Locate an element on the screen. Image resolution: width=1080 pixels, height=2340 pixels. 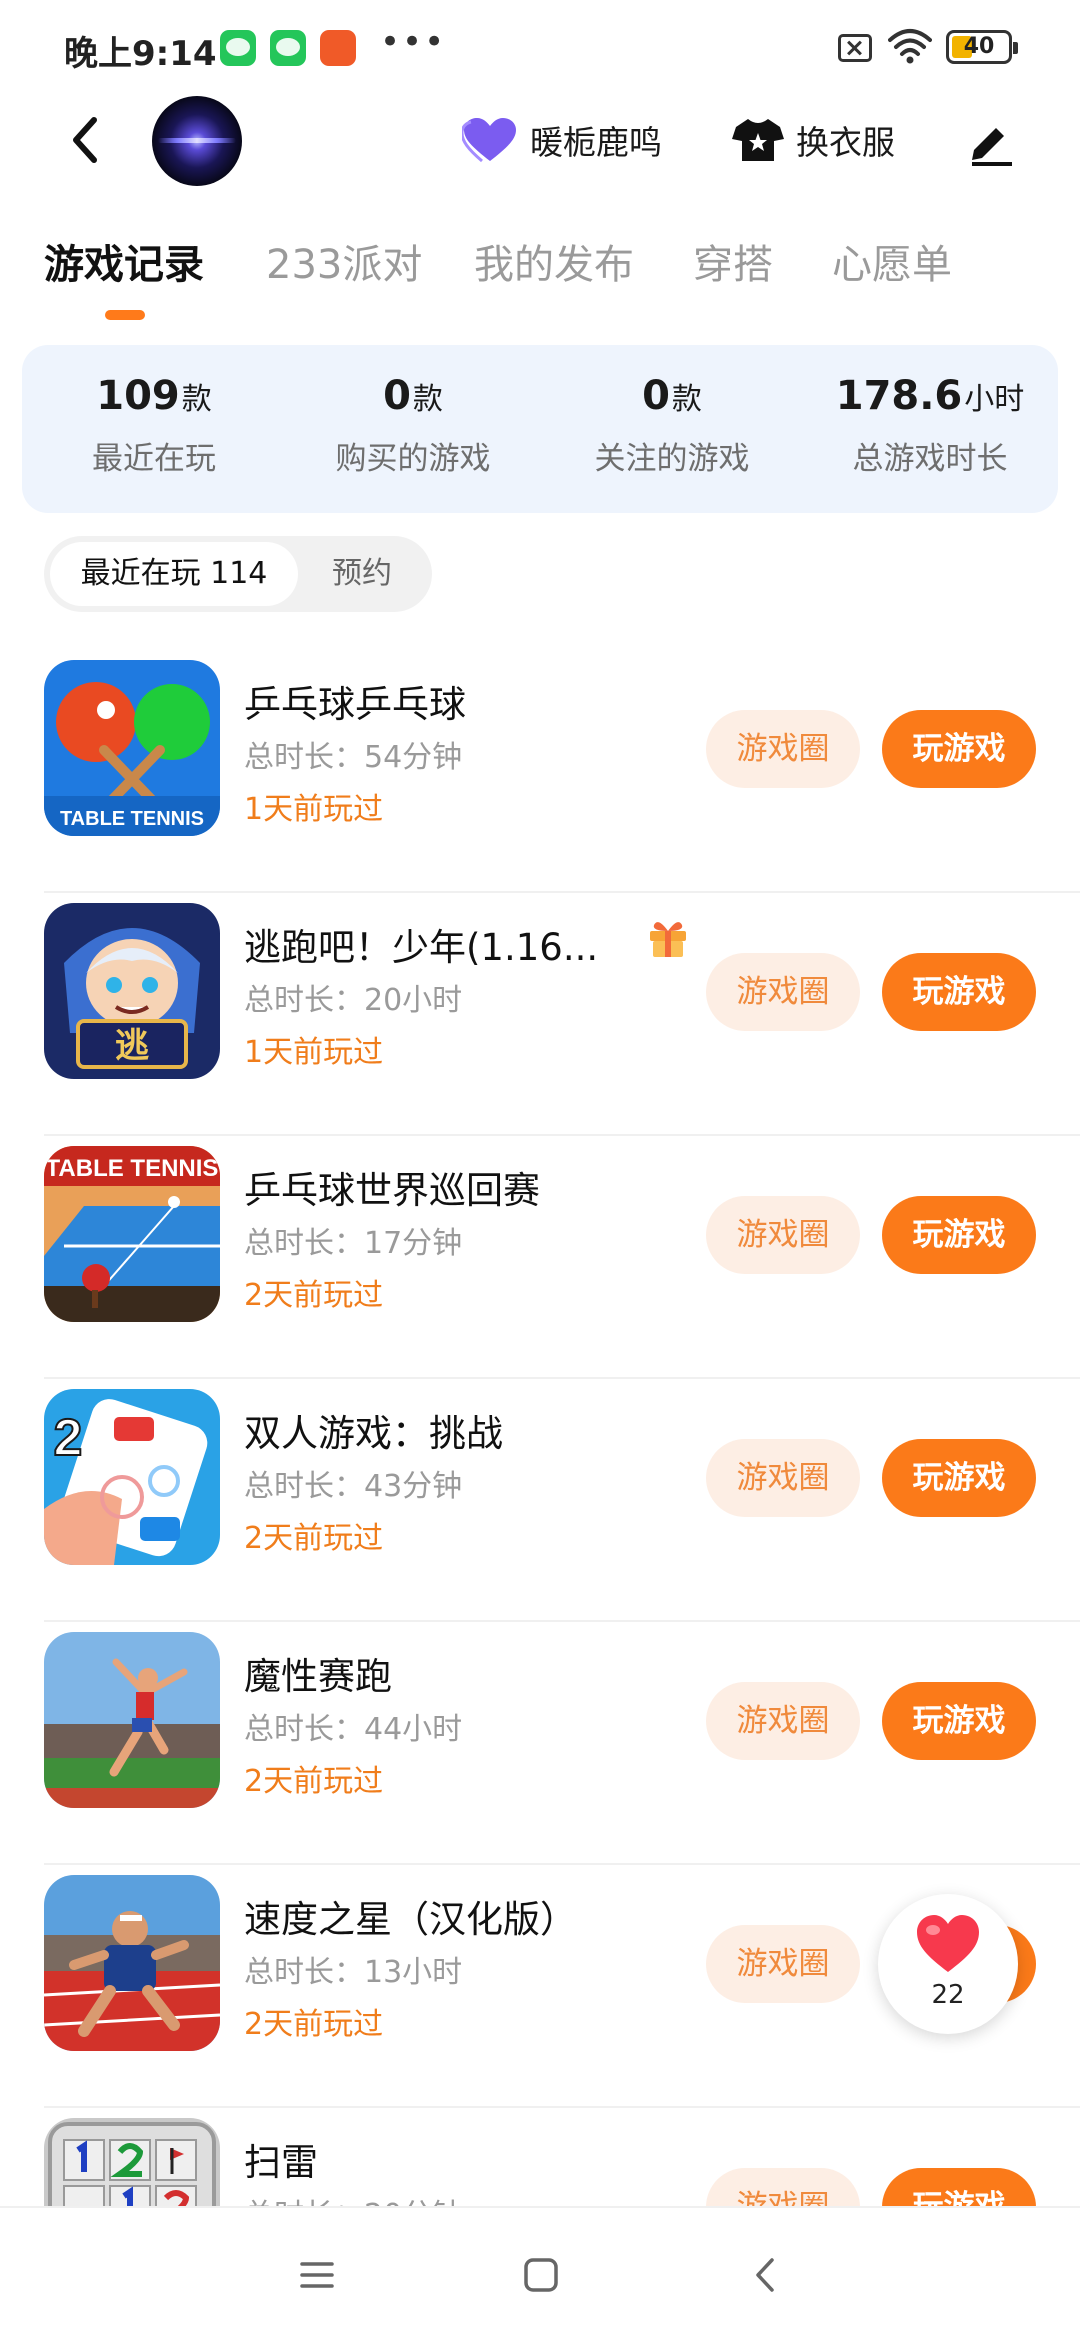
game-icon-speed-star is located at coordinates (132, 1963).